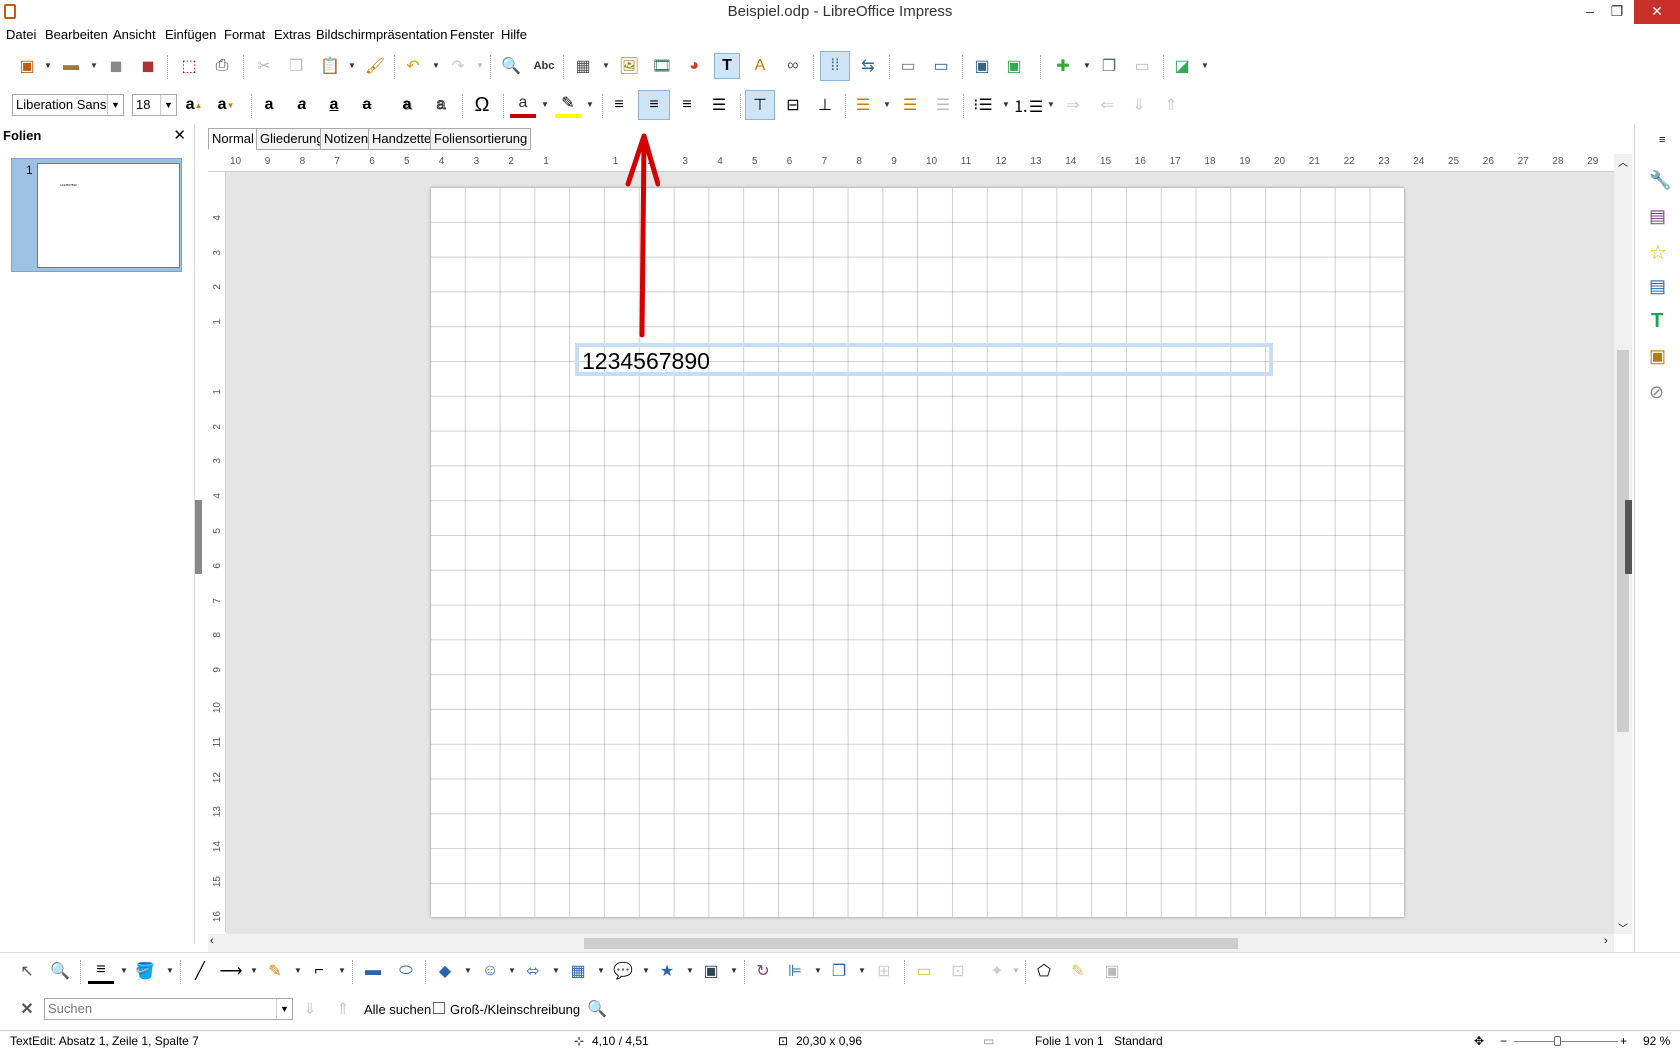 This screenshot has height=1050, width=1680. I want to click on slide-layout-icon: ▭, so click(941, 66).